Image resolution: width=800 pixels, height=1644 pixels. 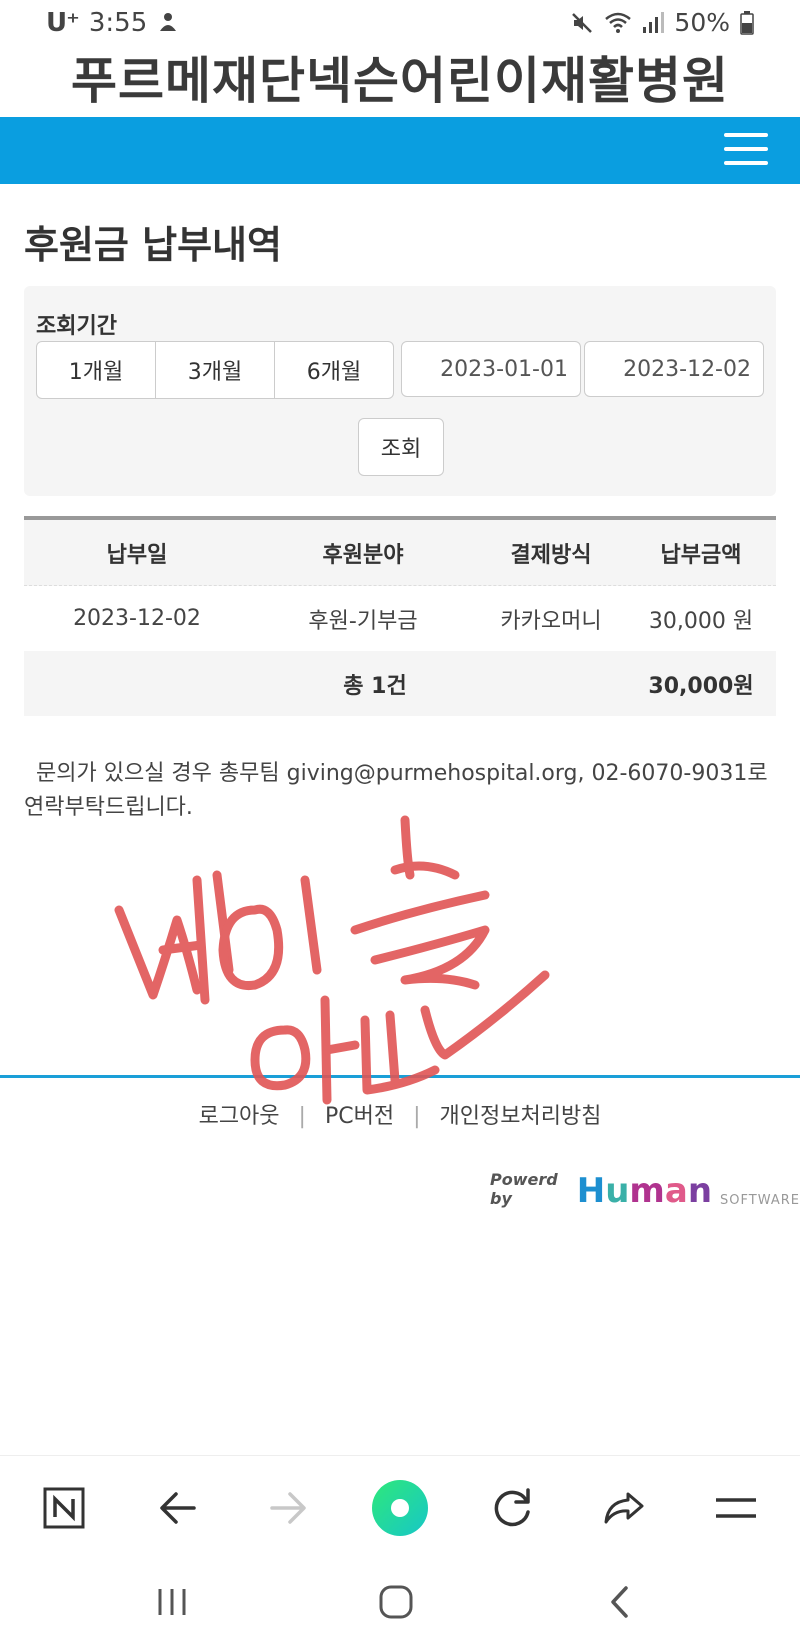 I want to click on search-button: 조회, so click(x=401, y=447).